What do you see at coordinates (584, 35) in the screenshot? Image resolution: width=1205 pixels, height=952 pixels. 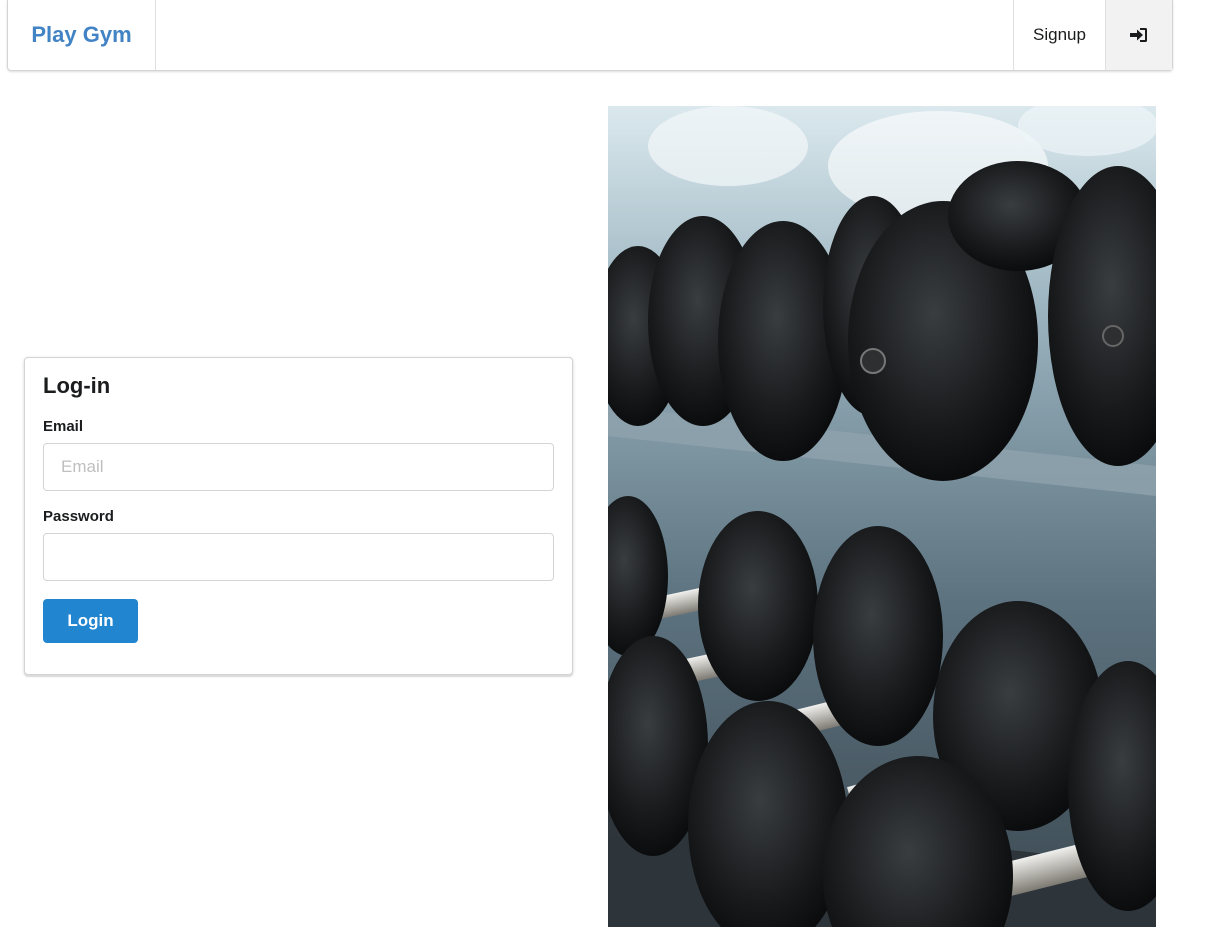 I see `menu-spacer` at bounding box center [584, 35].